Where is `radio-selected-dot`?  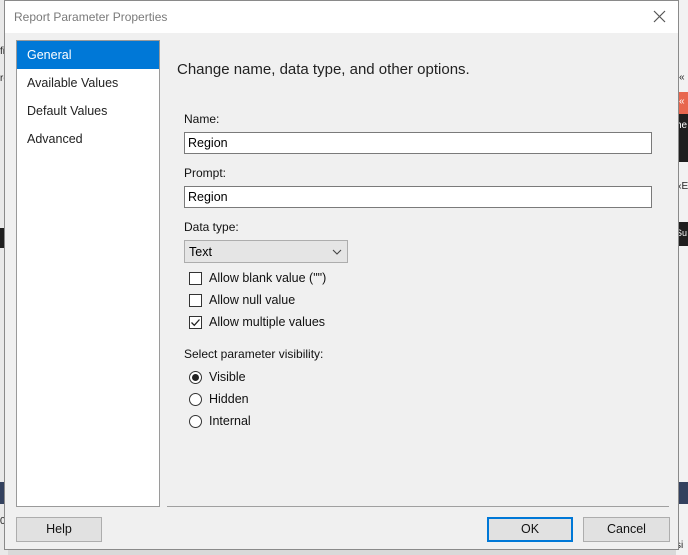 radio-selected-dot is located at coordinates (195, 377).